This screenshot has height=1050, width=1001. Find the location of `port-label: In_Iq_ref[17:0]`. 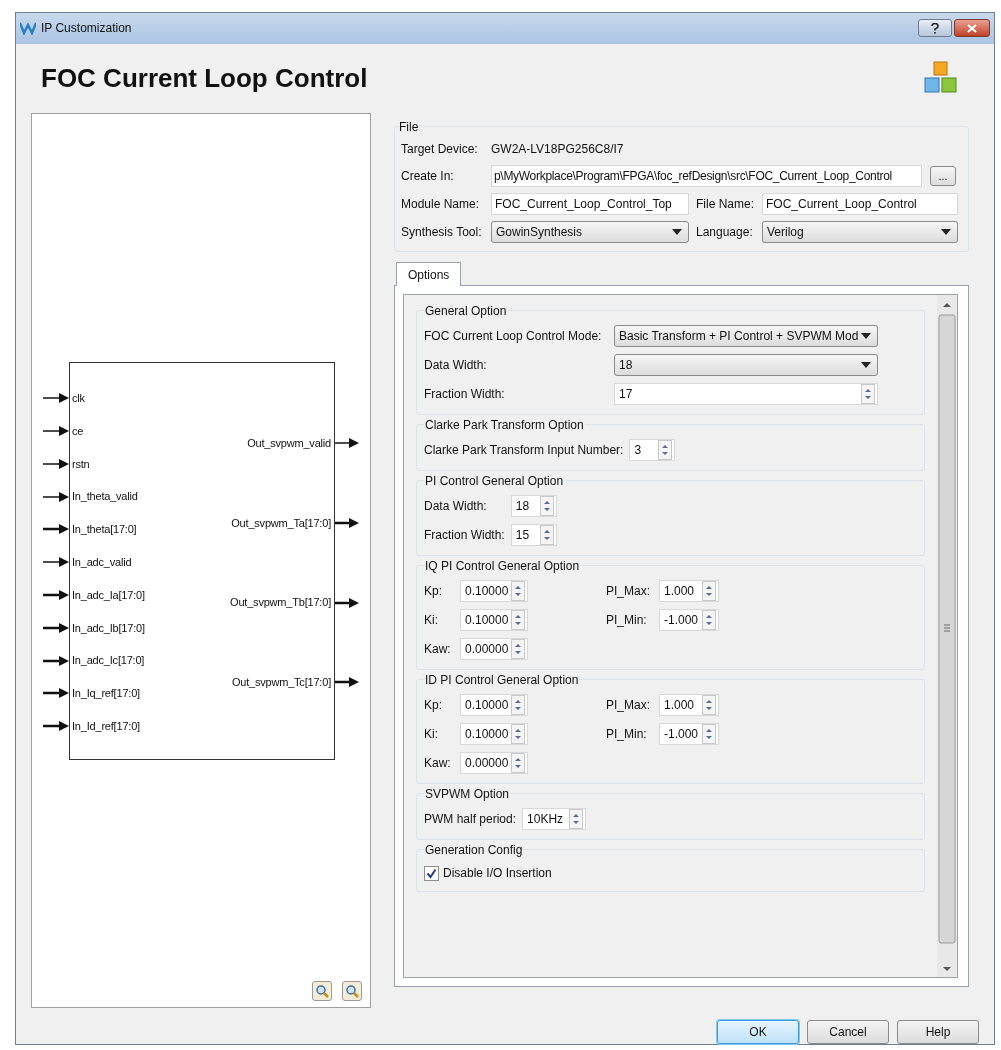

port-label: In_Iq_ref[17:0] is located at coordinates (106, 694).